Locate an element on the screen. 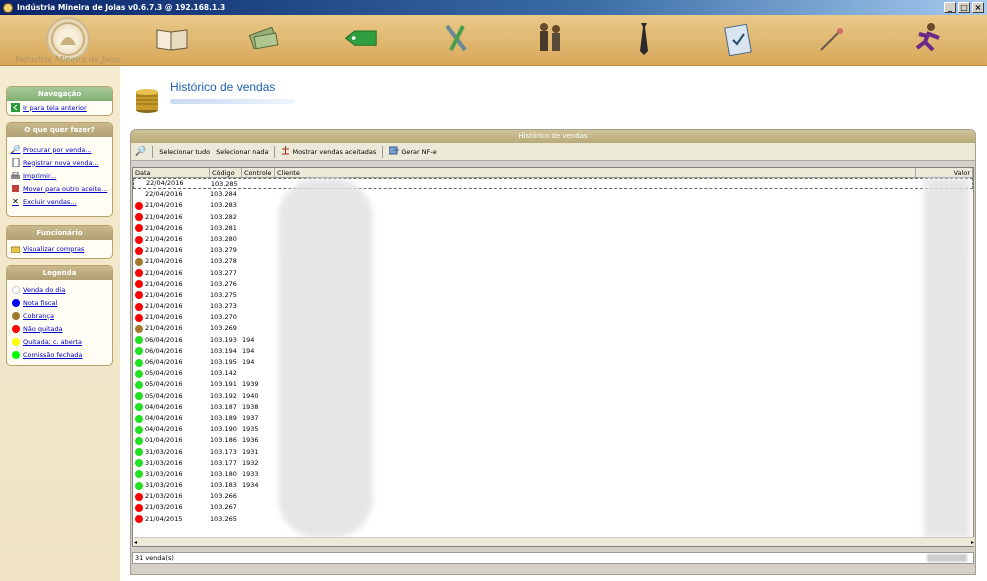  table-row: 01/04/2016 103.186 1936 is located at coordinates (553, 440).